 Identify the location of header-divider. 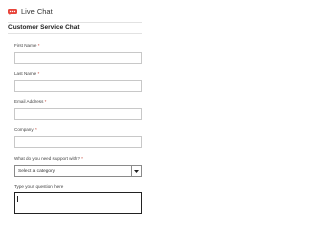
(75, 22).